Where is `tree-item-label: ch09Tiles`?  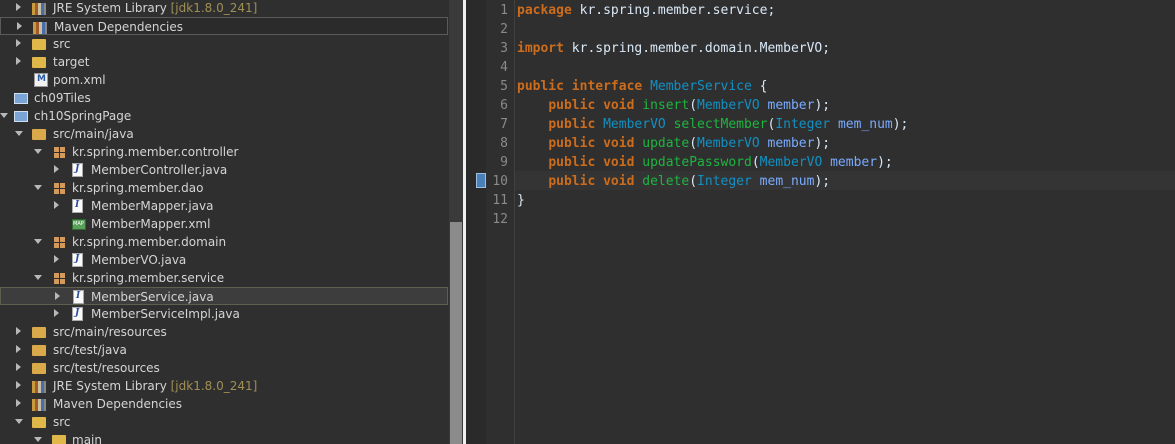 tree-item-label: ch09Tiles is located at coordinates (62, 98).